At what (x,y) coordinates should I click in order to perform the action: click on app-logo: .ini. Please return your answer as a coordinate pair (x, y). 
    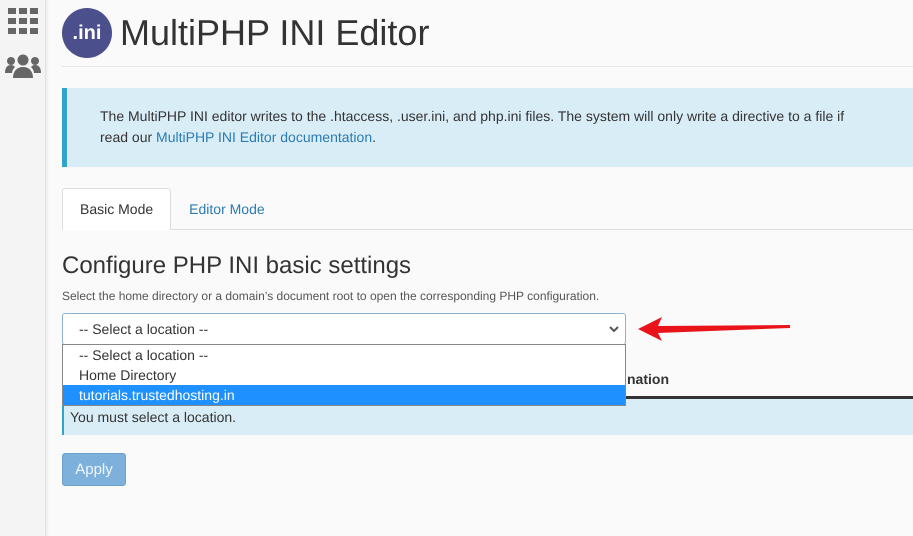
    Looking at the image, I should click on (87, 33).